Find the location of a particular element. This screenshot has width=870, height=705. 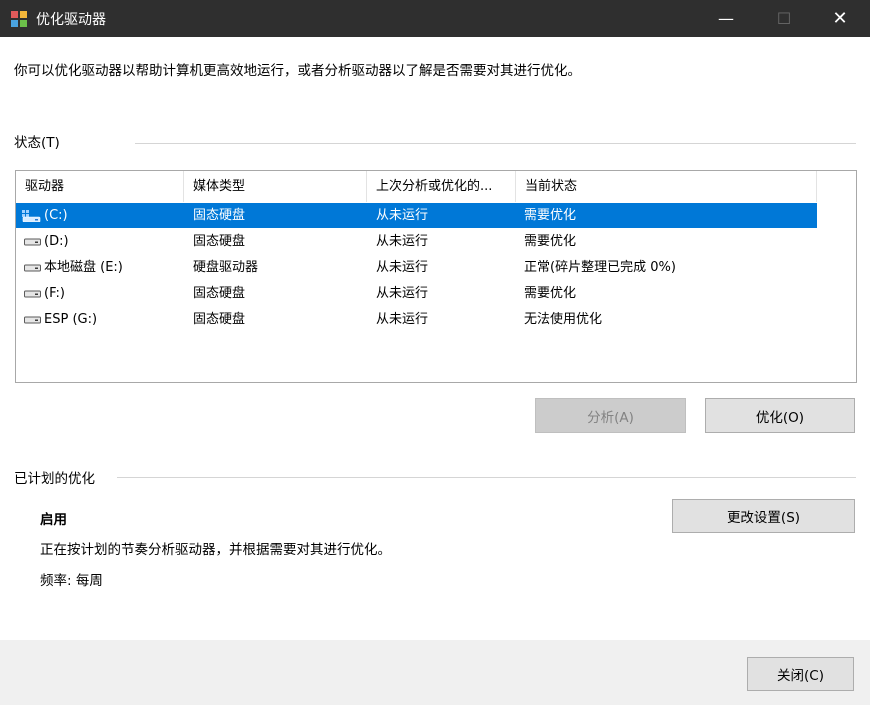

schedule-state: 启用 is located at coordinates (53, 520).